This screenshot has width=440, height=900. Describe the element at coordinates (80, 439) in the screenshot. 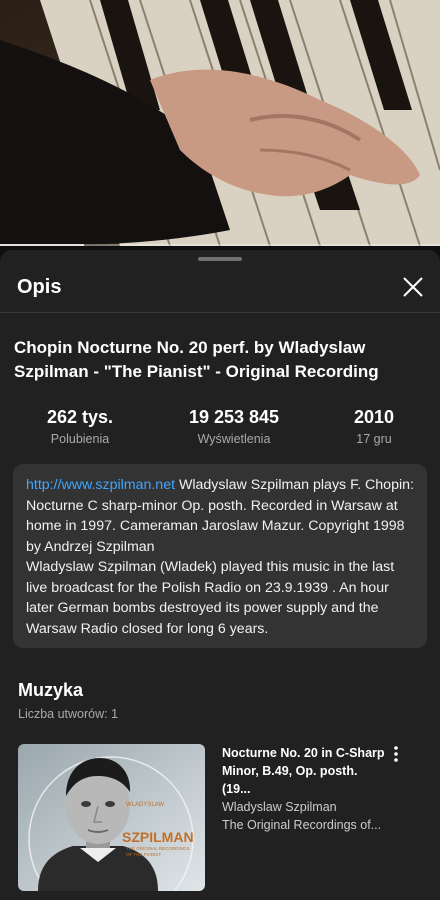

I see `likes-label: Polubienia` at that location.